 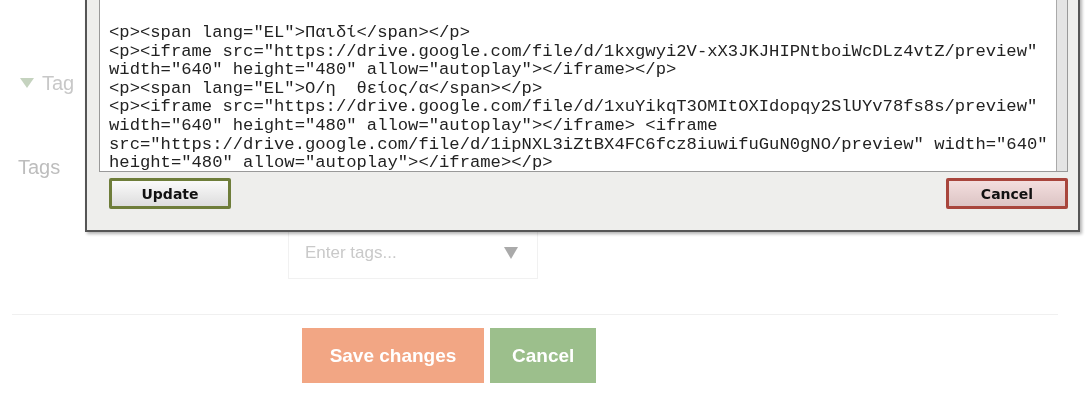 I want to click on save-button: Save changes, so click(x=393, y=355).